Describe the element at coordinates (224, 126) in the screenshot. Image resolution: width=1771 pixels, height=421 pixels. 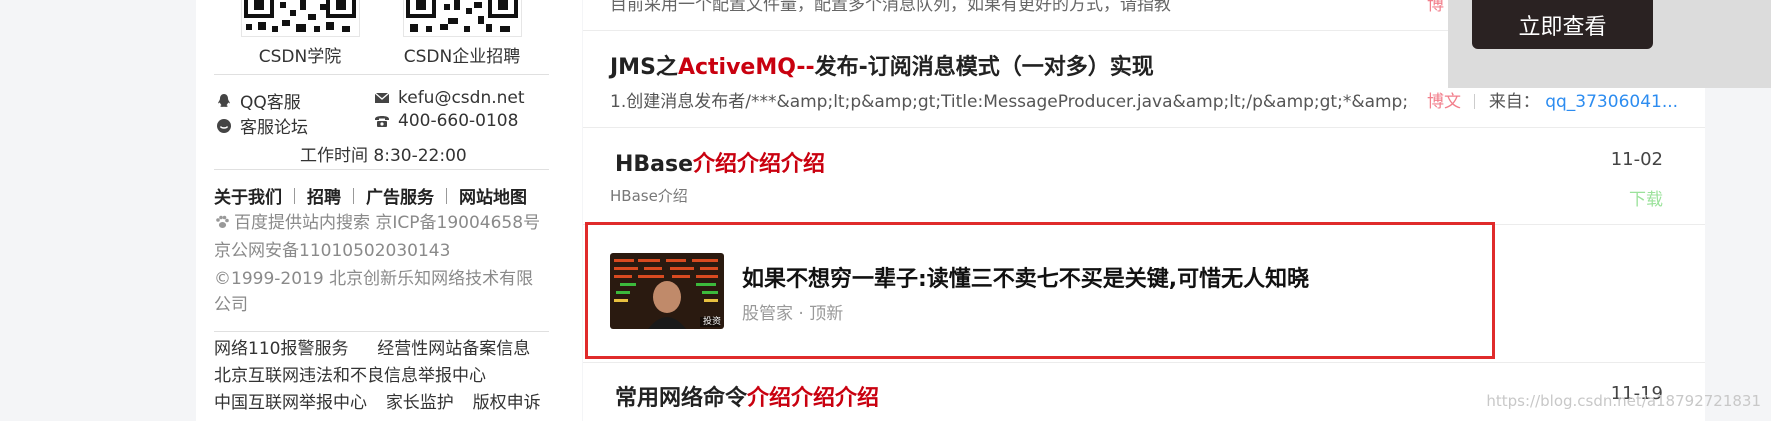
I see `forum-smile-icon` at that location.